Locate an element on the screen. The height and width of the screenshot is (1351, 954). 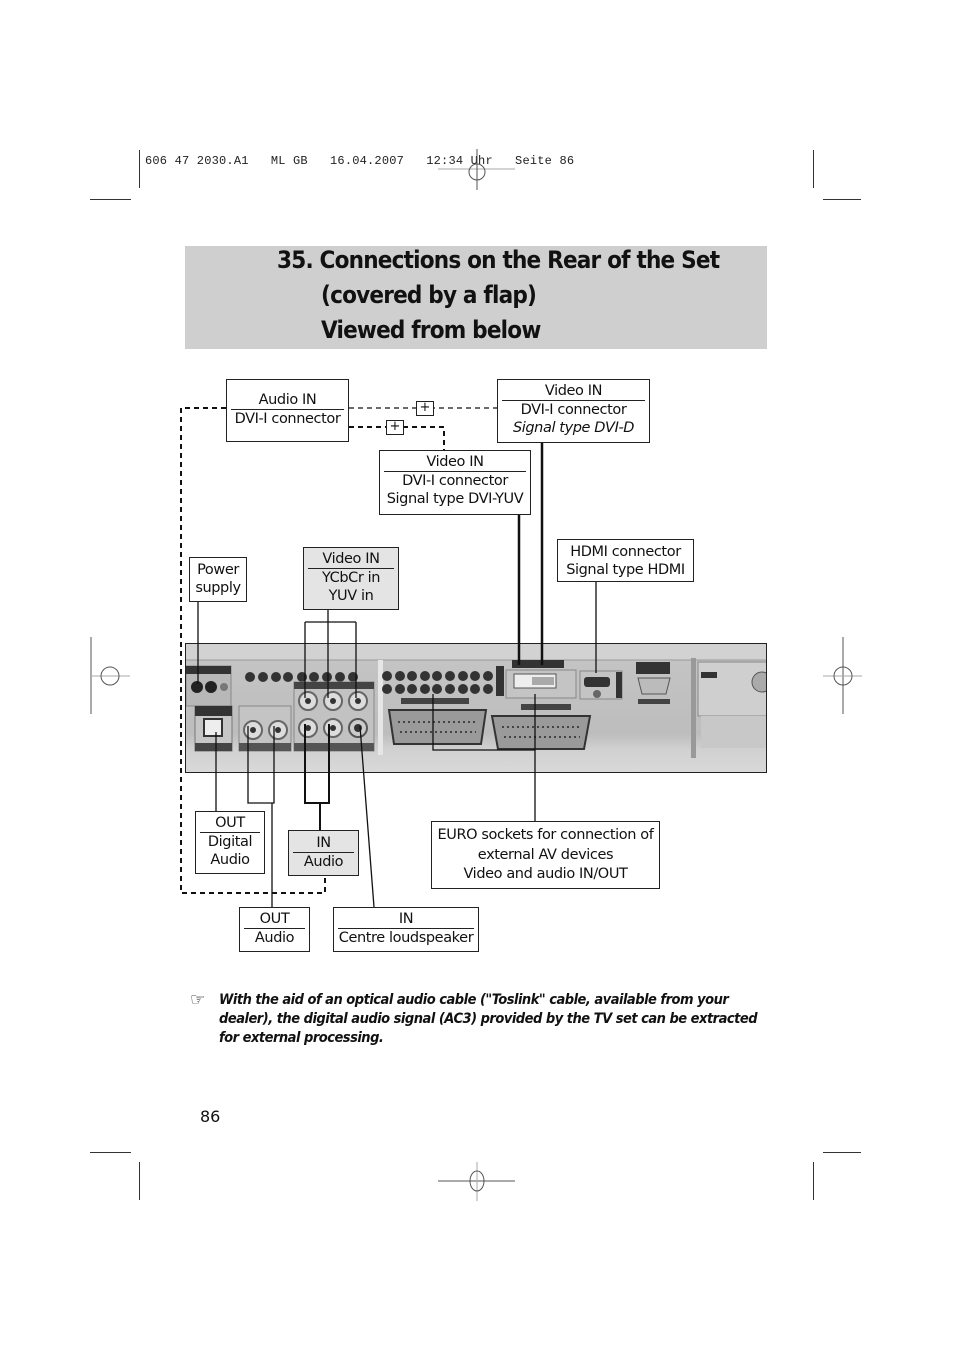
label-video-in-ycbcr: Video IN YCbCr in YUV in is located at coordinates (351, 578).